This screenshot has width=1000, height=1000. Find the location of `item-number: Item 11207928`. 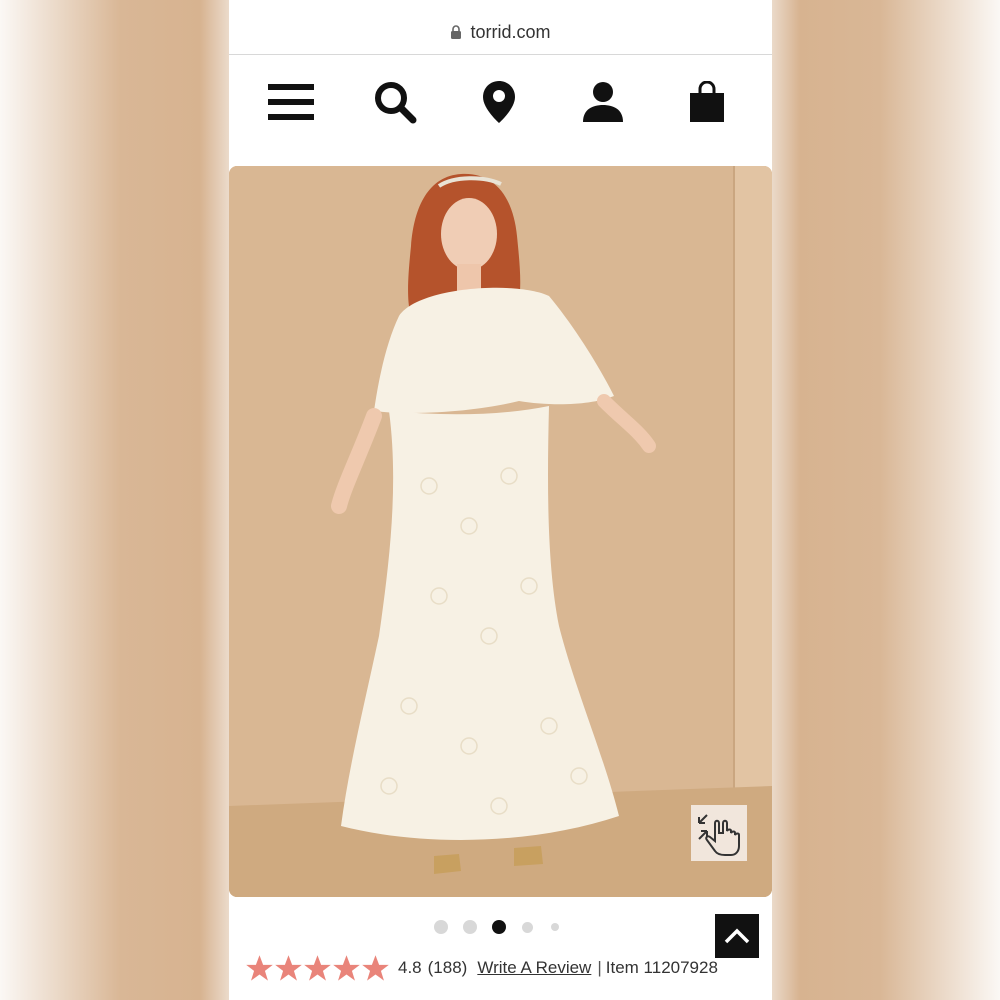

item-number: Item 11207928 is located at coordinates (661, 967).